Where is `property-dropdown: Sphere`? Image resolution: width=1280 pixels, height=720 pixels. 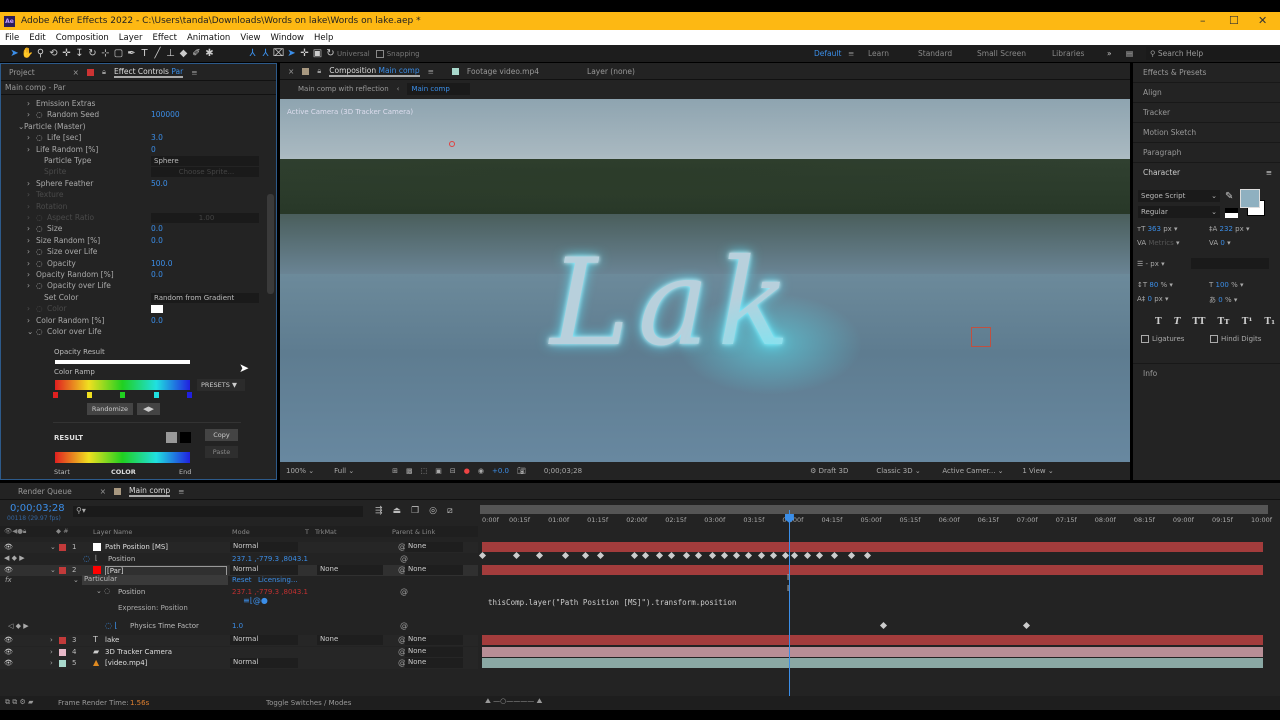
property-dropdown: Sphere is located at coordinates (205, 161).